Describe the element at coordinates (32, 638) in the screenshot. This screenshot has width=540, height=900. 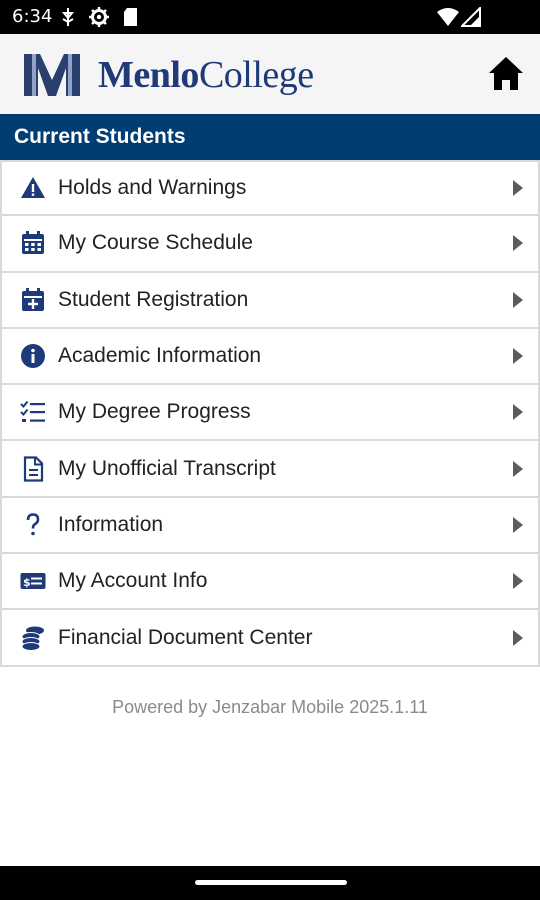
I see `coin-stack-icon` at that location.